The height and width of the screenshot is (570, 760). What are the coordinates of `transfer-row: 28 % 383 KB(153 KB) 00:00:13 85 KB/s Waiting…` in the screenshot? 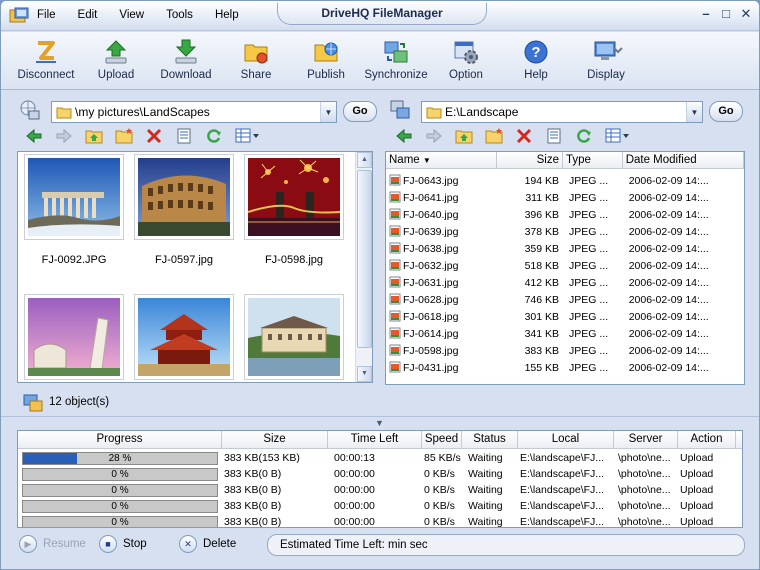 It's located at (380, 458).